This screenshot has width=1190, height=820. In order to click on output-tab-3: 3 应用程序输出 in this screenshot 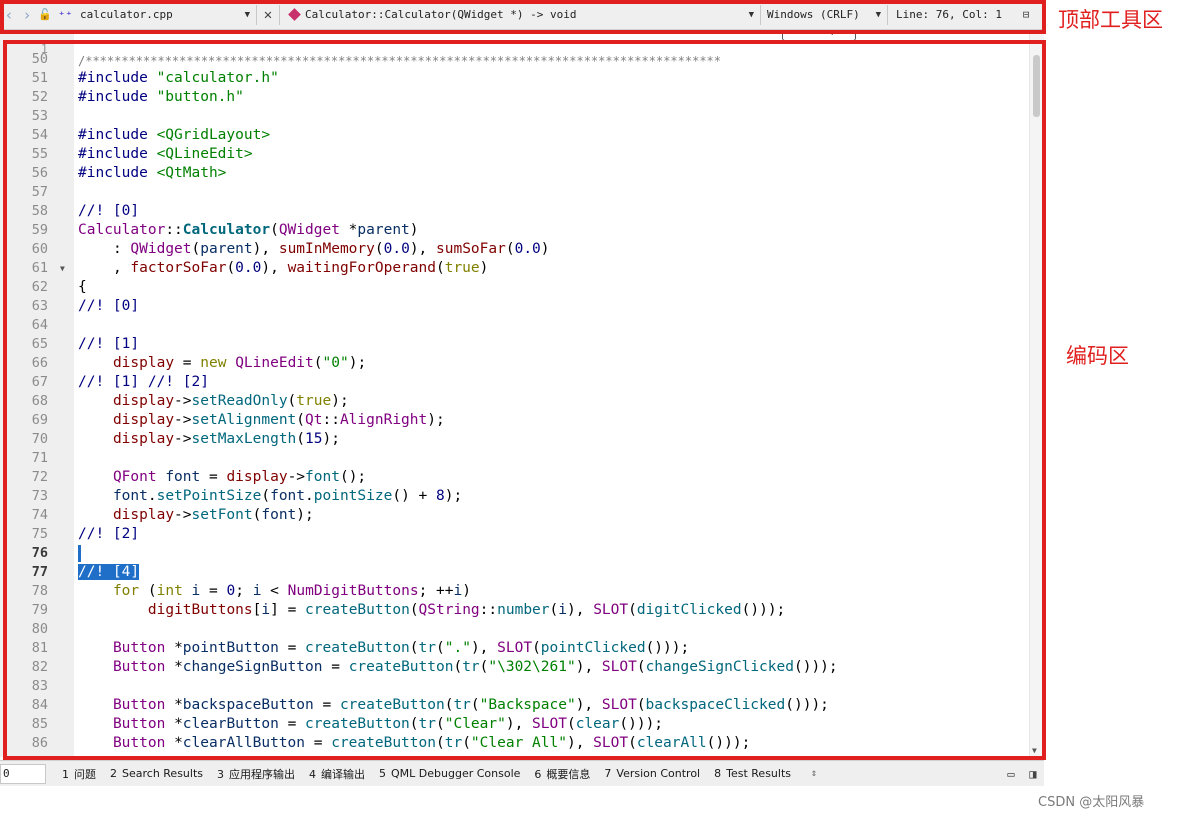, I will do `click(257, 774)`.